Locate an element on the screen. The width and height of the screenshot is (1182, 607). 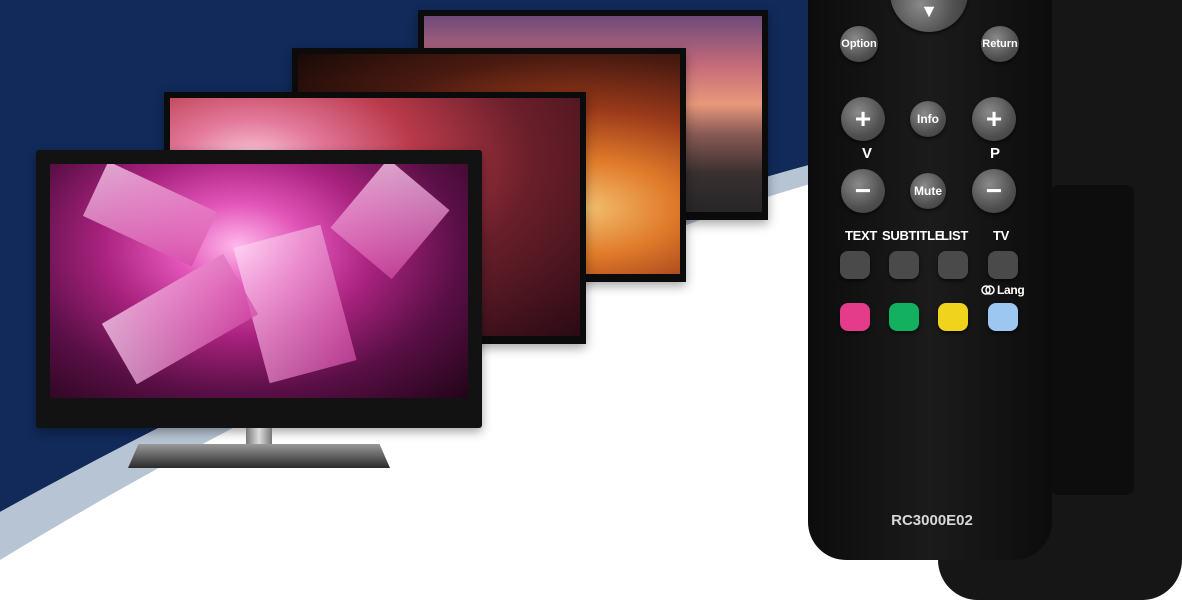
battery-door is located at coordinates (1092, 340).